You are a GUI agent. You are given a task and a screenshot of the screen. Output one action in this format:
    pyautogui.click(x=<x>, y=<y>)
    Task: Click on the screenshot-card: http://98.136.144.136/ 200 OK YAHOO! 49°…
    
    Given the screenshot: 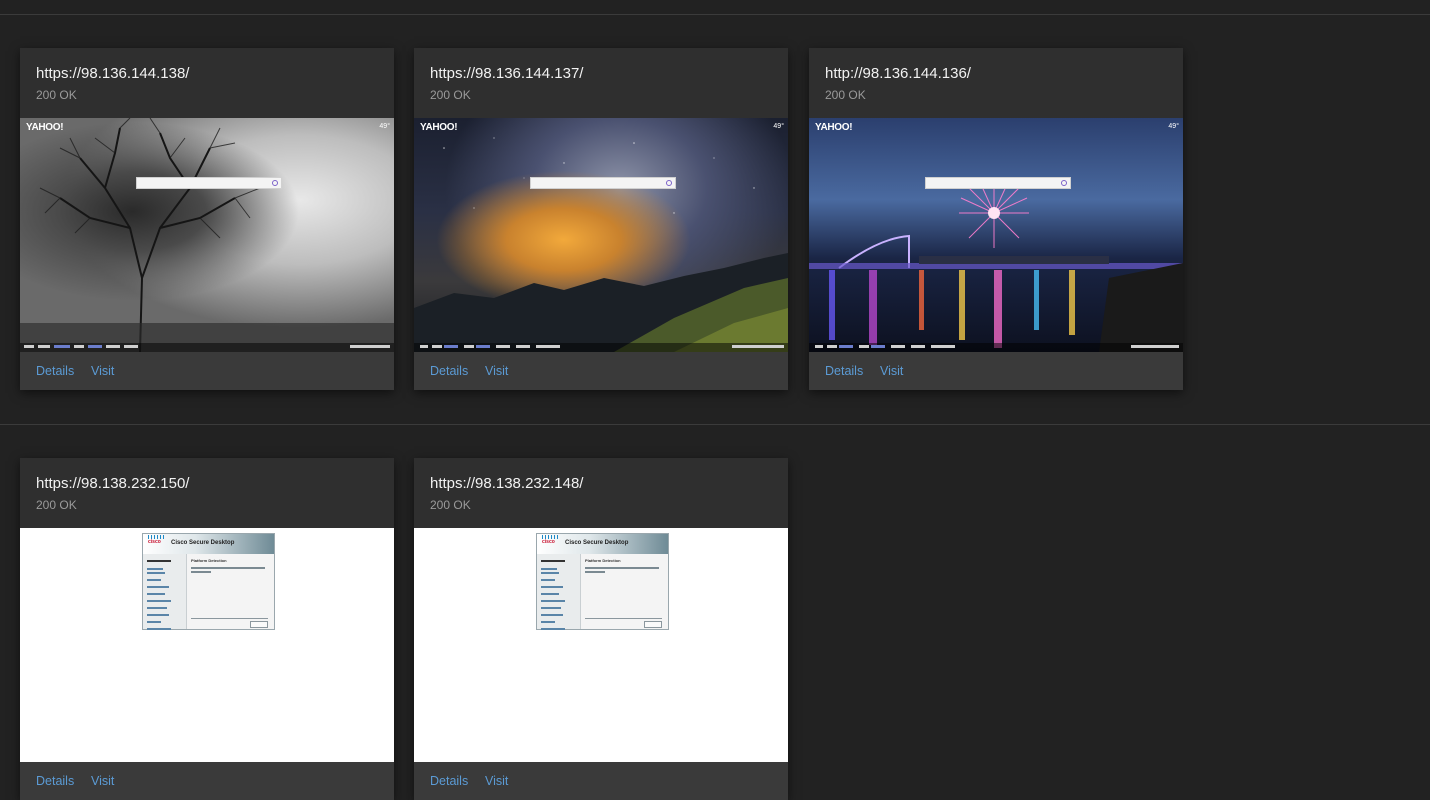 What is the action you would take?
    pyautogui.click(x=996, y=219)
    